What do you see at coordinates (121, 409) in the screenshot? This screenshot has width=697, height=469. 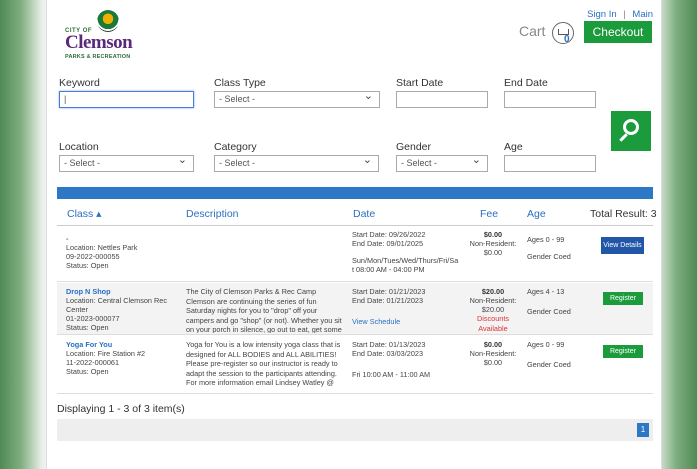 I see `pagination-summary: Displaying 1 - 3 of 3 item(s)` at bounding box center [121, 409].